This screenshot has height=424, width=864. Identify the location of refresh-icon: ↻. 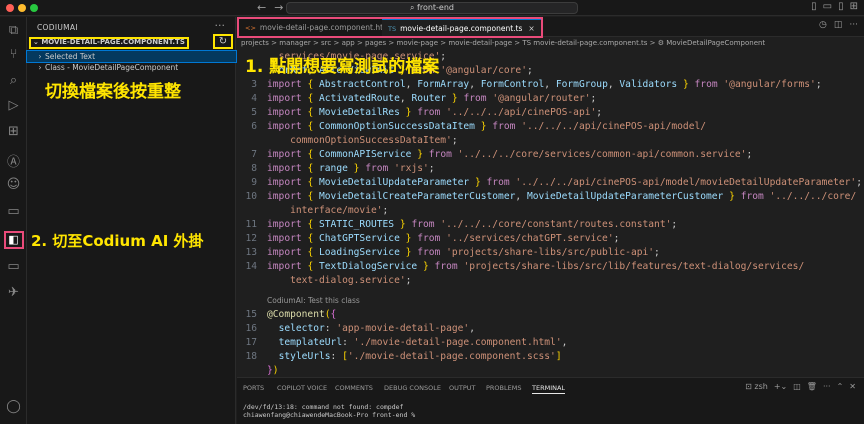
(223, 41).